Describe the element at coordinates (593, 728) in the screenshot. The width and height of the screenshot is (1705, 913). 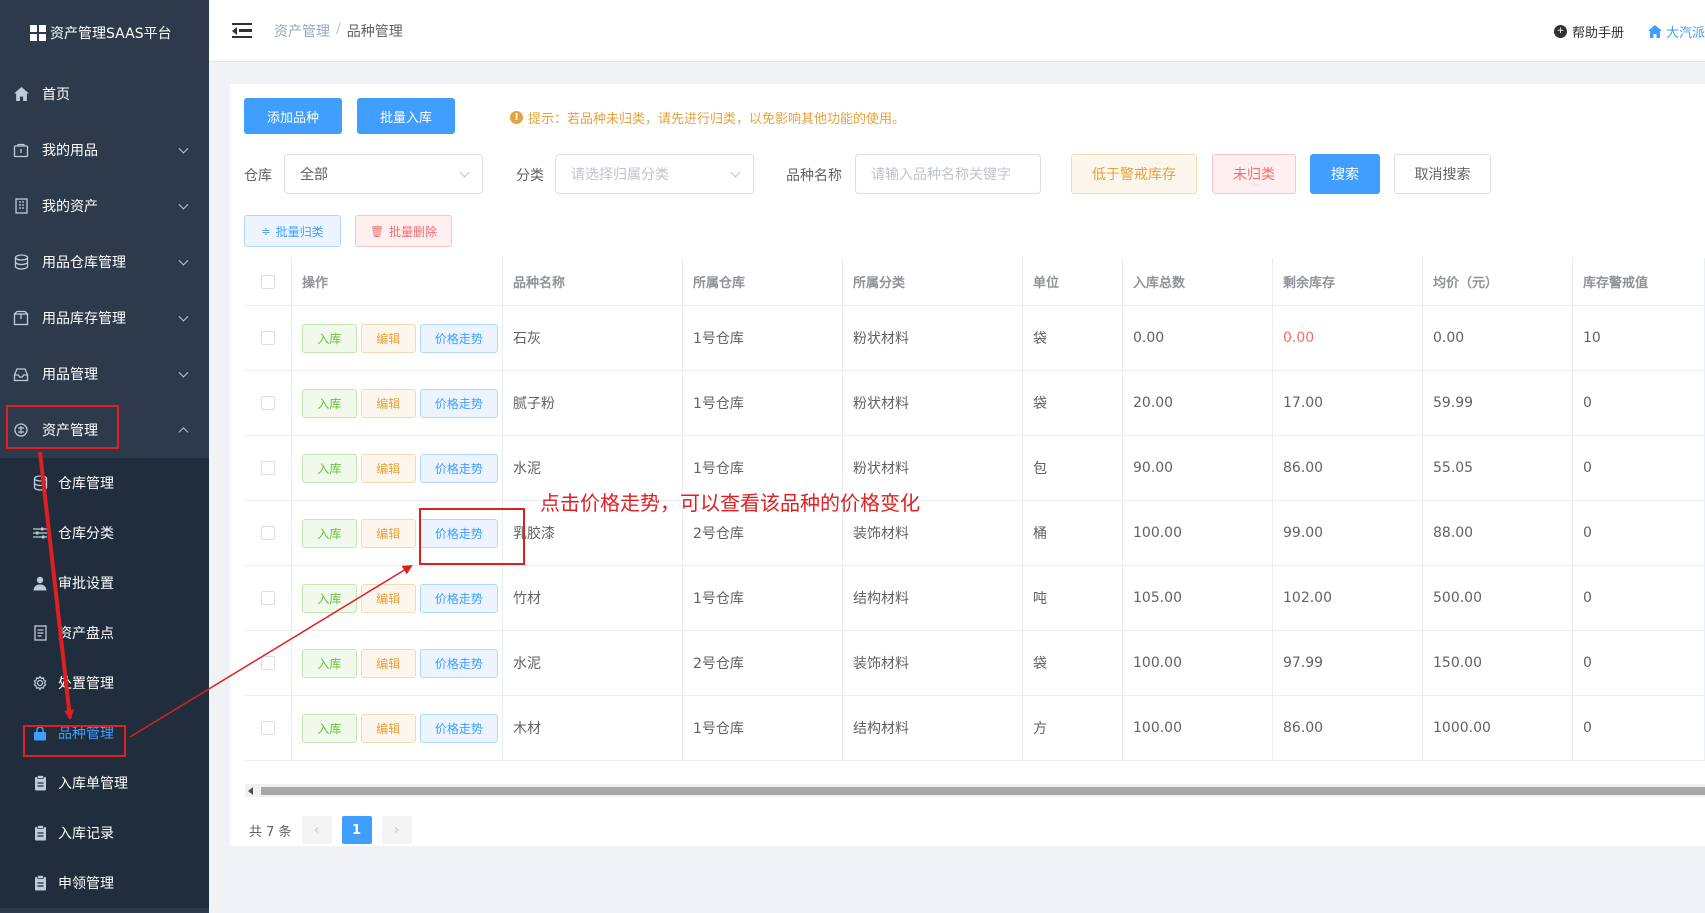
I see `cell-name: 木材` at that location.